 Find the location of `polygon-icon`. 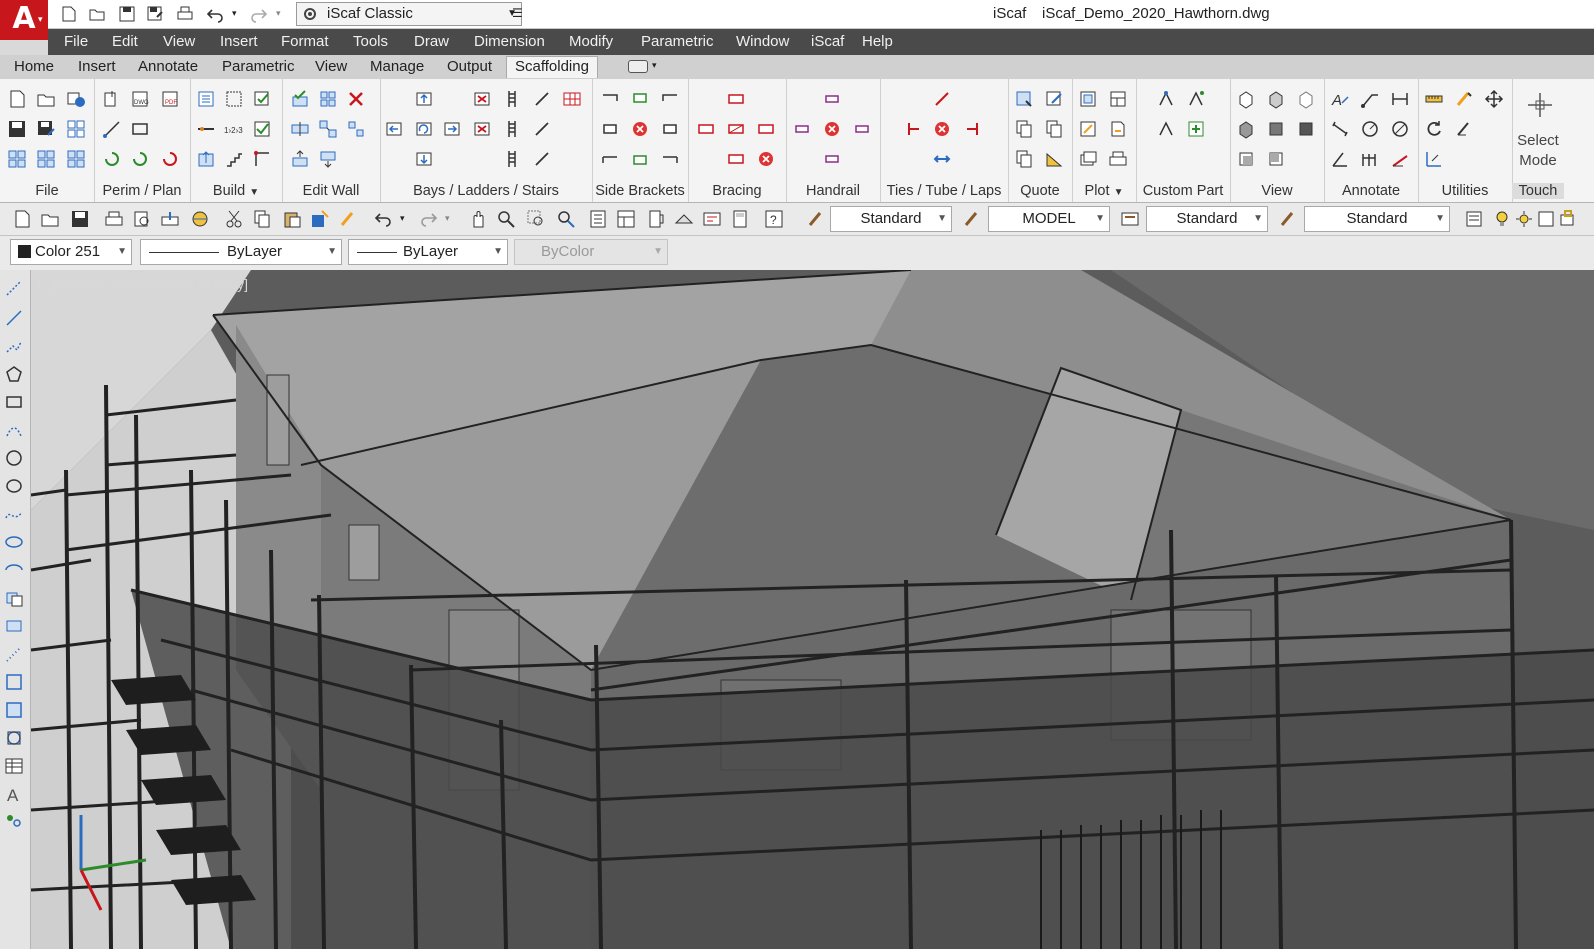

polygon-icon is located at coordinates (14, 374).